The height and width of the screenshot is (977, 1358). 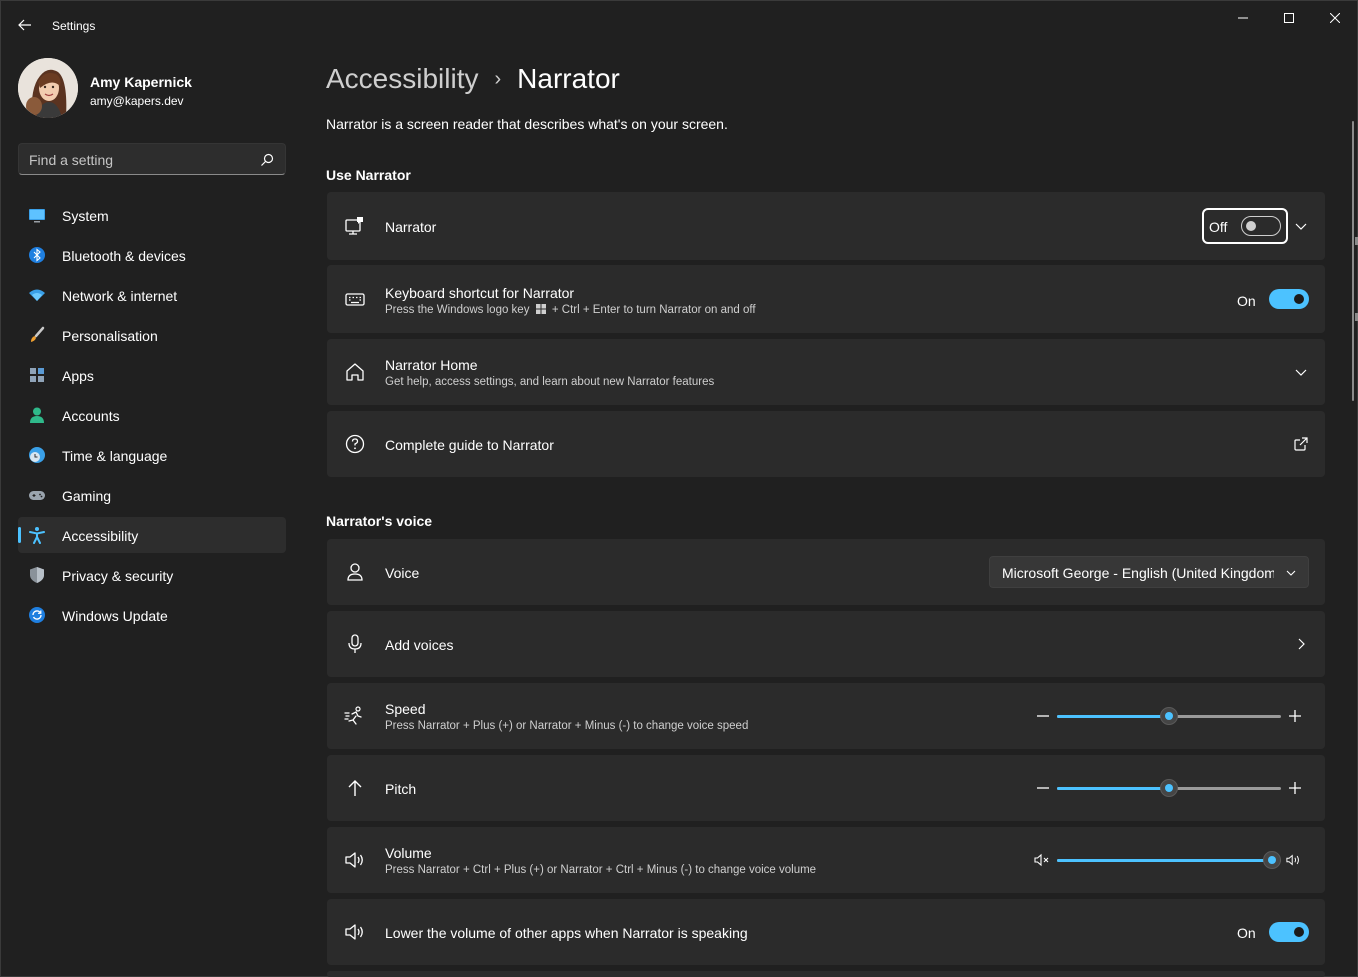 I want to click on profile-name: Amy Kapernick, so click(x=141, y=82).